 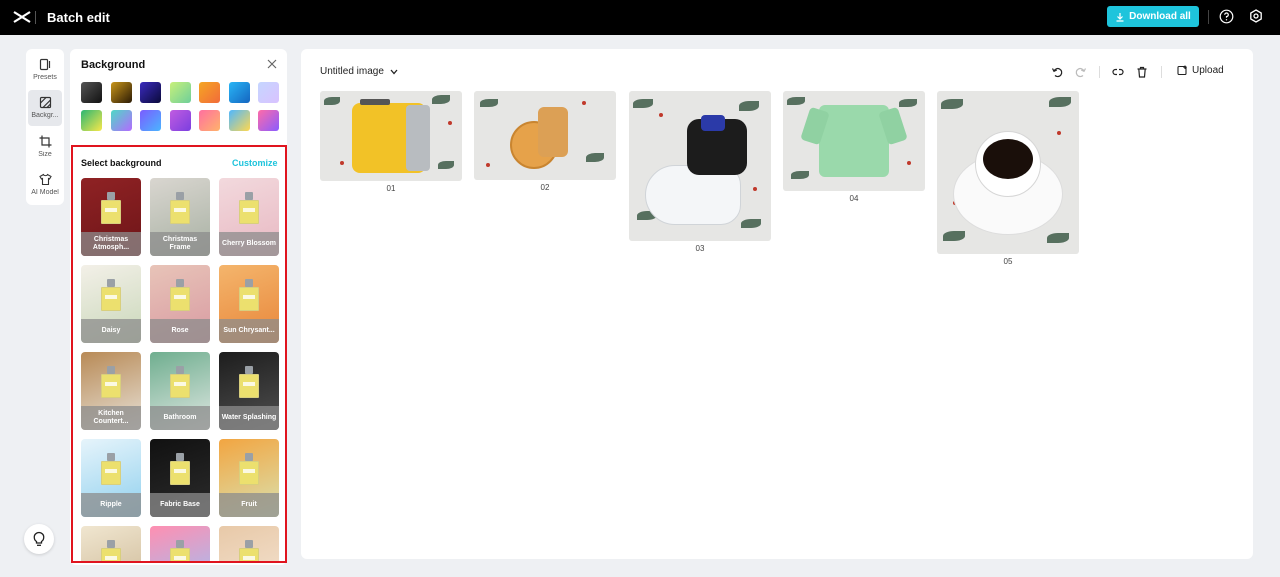 What do you see at coordinates (111, 505) in the screenshot?
I see `background-card-label: Ripple` at bounding box center [111, 505].